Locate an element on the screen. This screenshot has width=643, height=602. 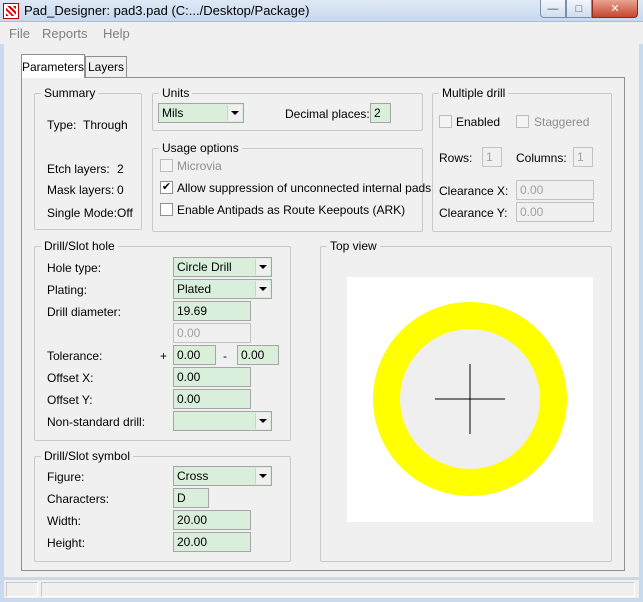
figure-value: Cross is located at coordinates (193, 476).